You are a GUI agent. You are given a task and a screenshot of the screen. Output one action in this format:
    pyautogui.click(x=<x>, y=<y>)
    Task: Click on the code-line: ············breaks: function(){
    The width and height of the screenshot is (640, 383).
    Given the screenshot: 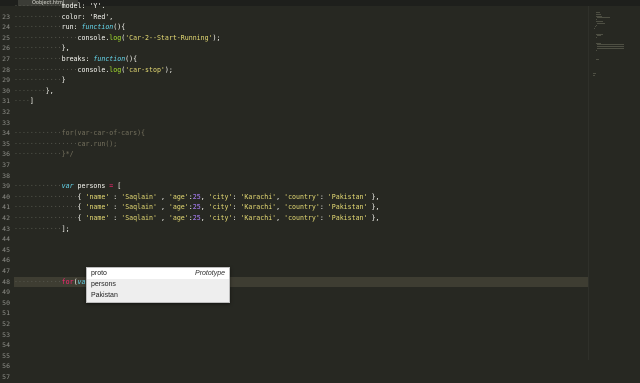 What is the action you would take?
    pyautogui.click(x=301, y=59)
    